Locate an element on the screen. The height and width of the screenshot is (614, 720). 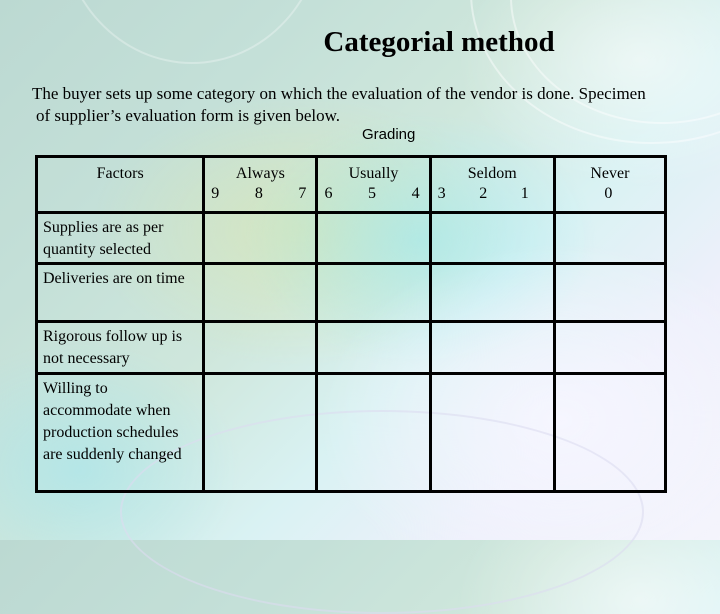
category-header-seldom: Seldom 3 2 1 is located at coordinates (492, 184).